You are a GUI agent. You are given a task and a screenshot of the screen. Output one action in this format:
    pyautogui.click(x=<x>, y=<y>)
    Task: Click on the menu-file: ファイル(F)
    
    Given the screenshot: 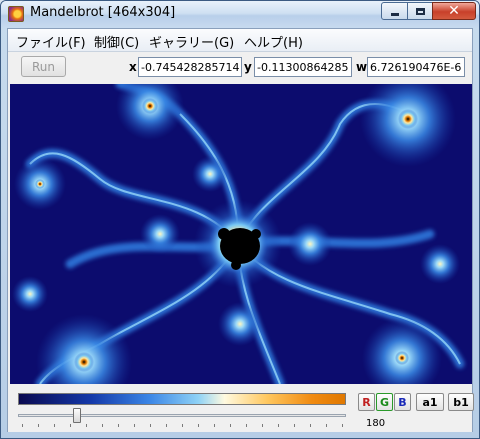 What is the action you would take?
    pyautogui.click(x=51, y=41)
    